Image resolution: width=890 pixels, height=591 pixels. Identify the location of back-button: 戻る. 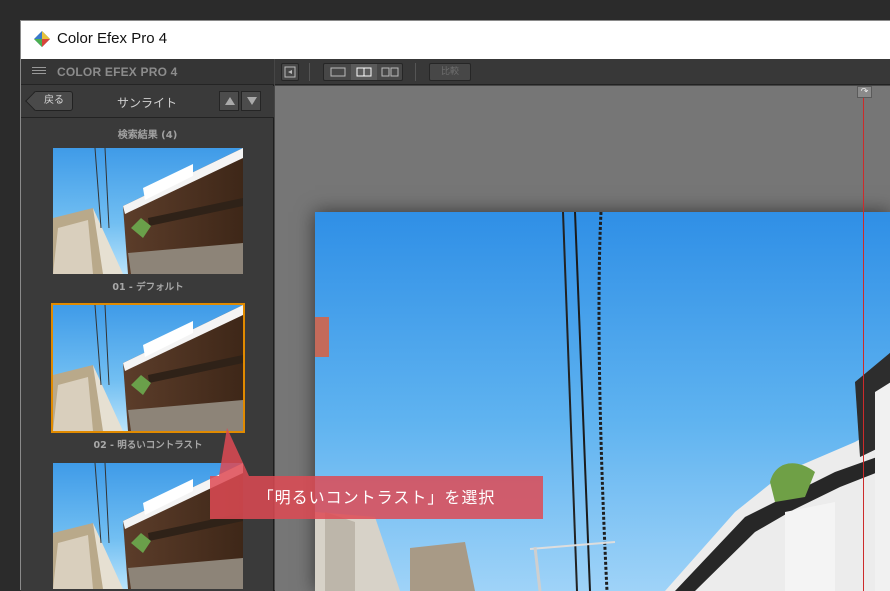
(53, 101).